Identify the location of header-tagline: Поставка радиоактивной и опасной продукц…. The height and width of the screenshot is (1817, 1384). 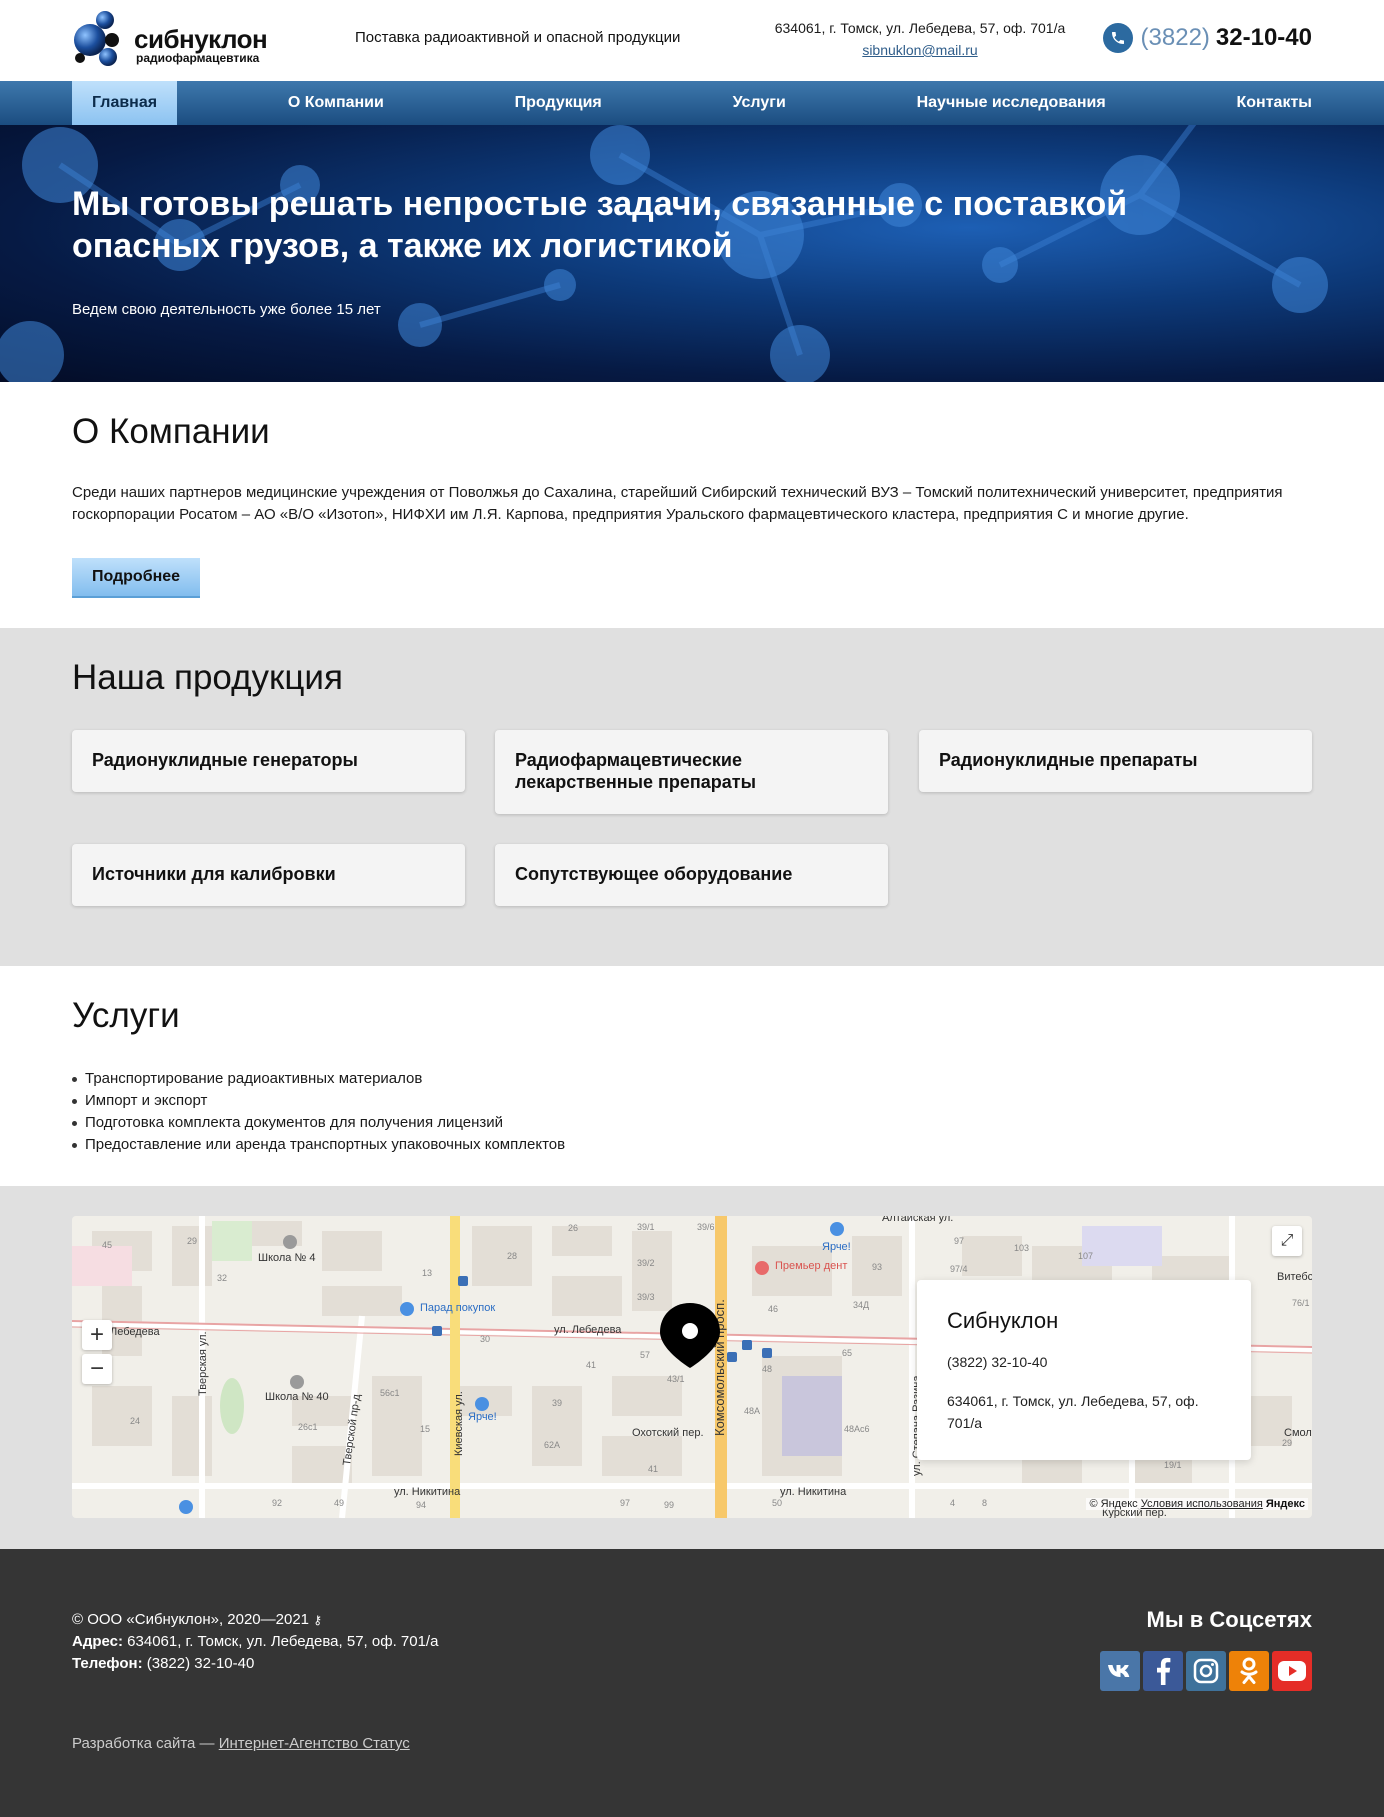
(518, 37).